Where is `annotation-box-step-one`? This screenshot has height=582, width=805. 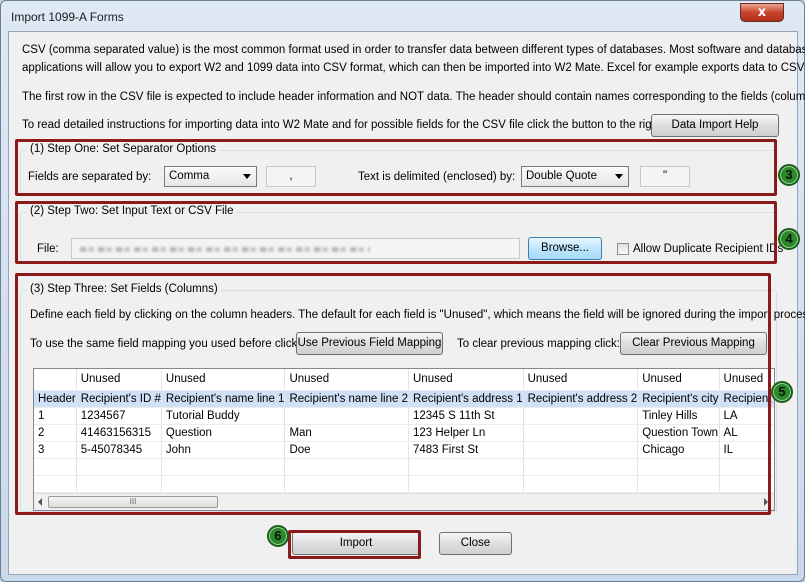 annotation-box-step-one is located at coordinates (396, 167).